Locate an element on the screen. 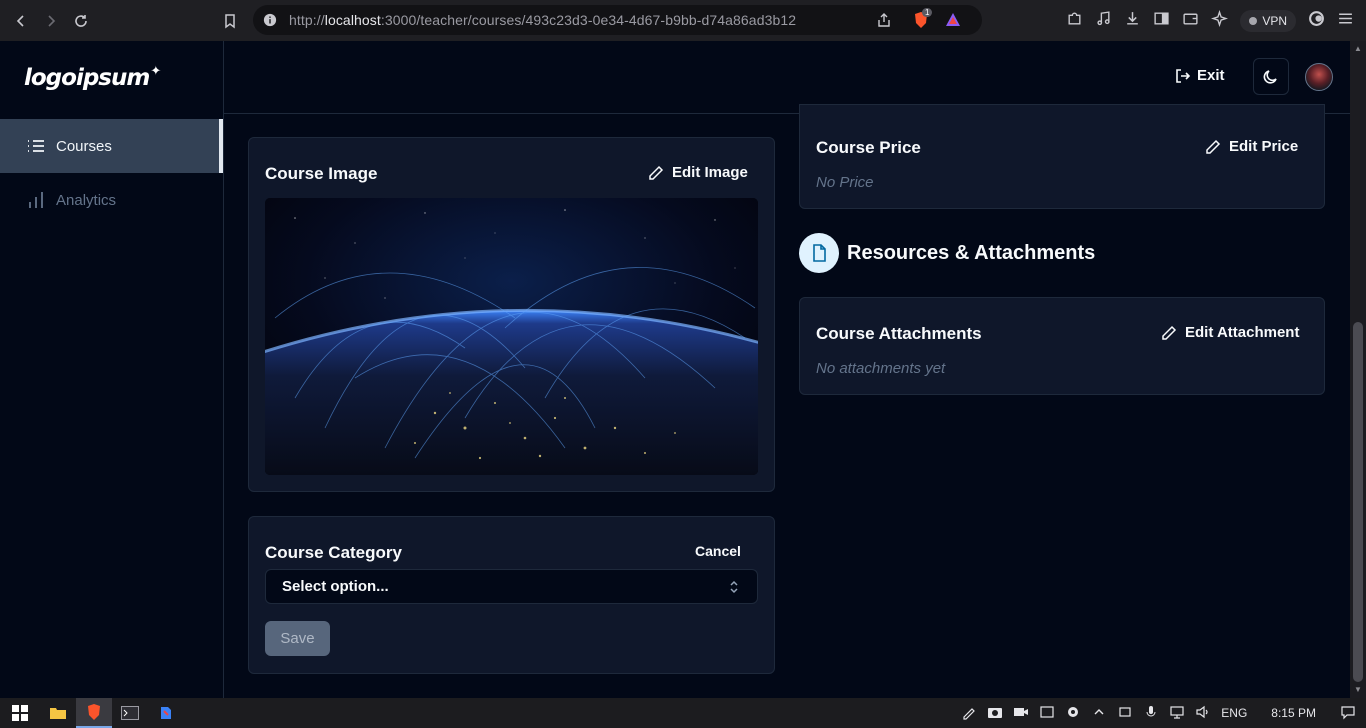 The image size is (1366, 728). scroll-thumb is located at coordinates (1358, 502).